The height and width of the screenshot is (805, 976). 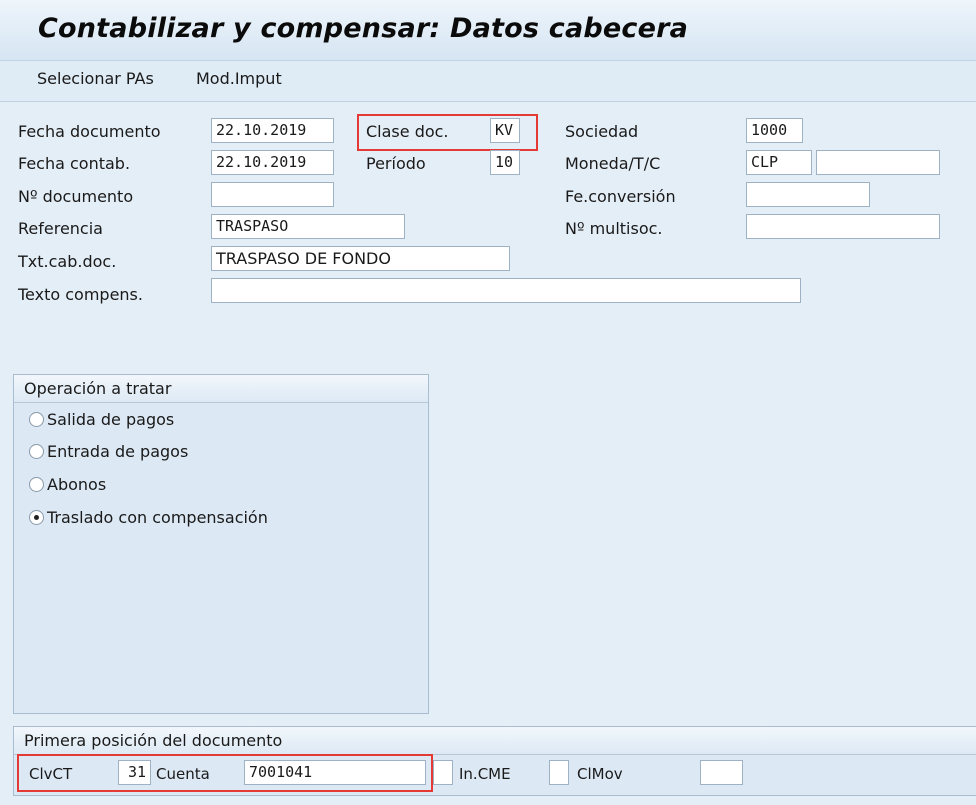 I want to click on sociedad-field: 1000, so click(x=774, y=130).